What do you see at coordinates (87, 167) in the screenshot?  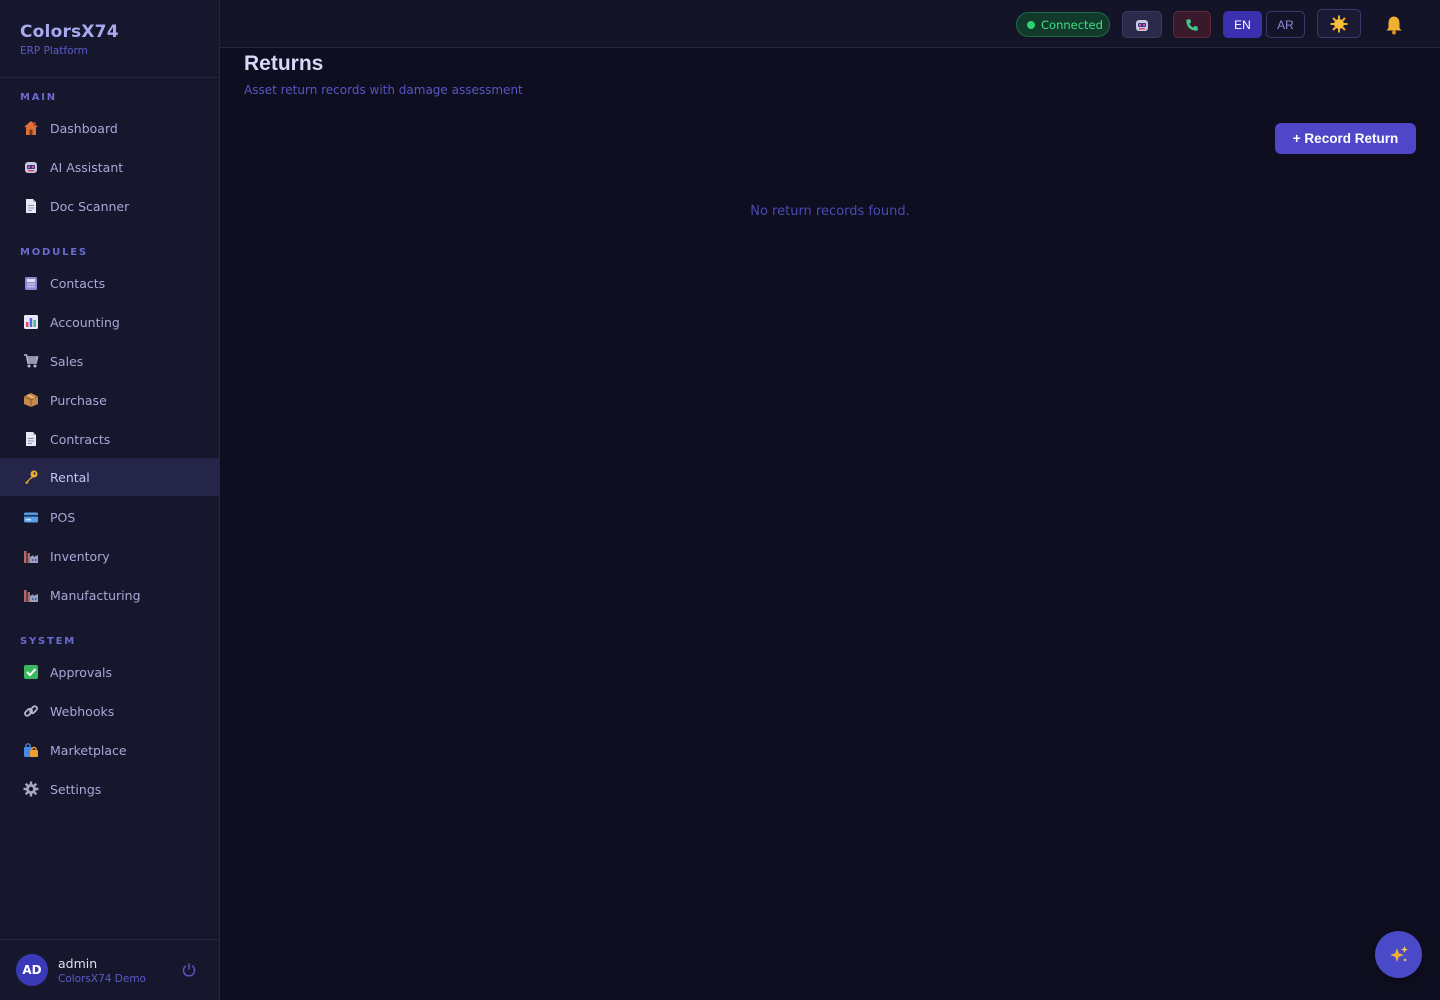 I see `sidebar-item-label: AI Assistant` at bounding box center [87, 167].